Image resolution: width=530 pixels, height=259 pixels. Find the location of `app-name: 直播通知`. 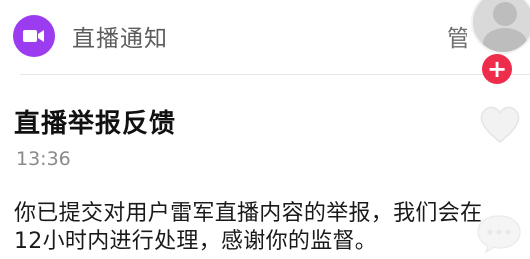

app-name: 直播通知 is located at coordinates (120, 39).